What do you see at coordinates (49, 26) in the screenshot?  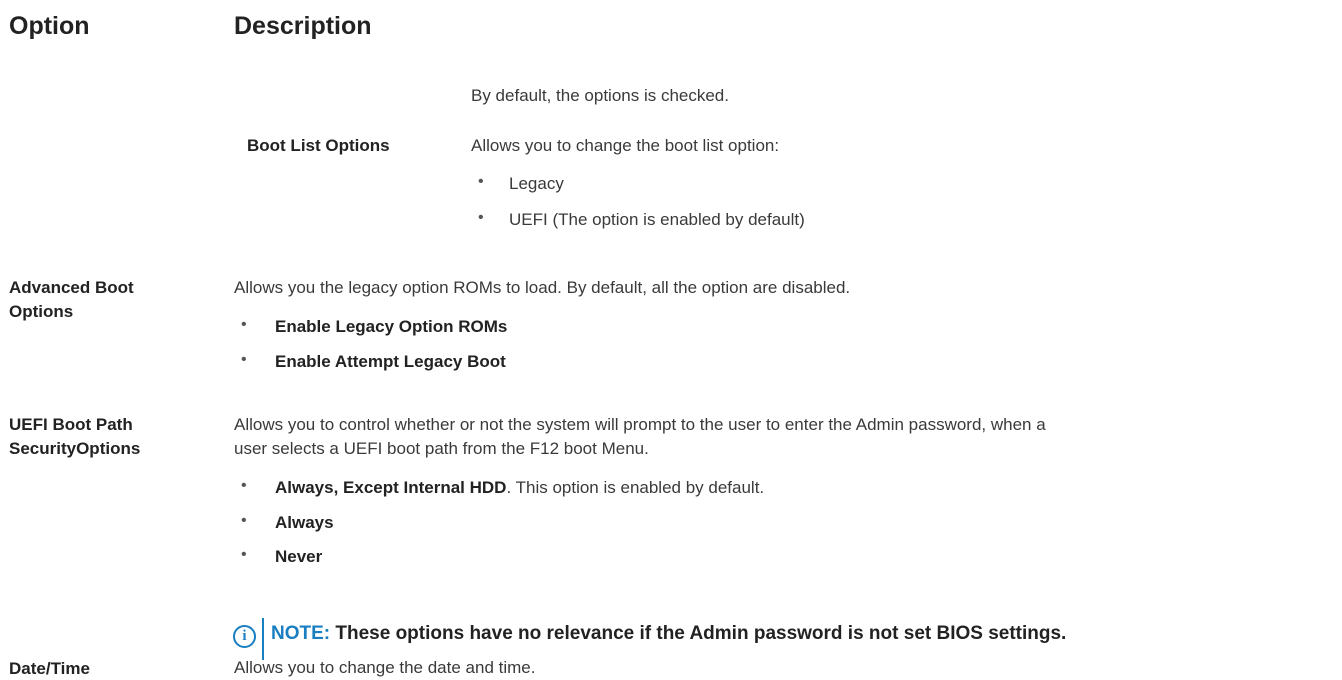 I see `option-column-header: Option` at bounding box center [49, 26].